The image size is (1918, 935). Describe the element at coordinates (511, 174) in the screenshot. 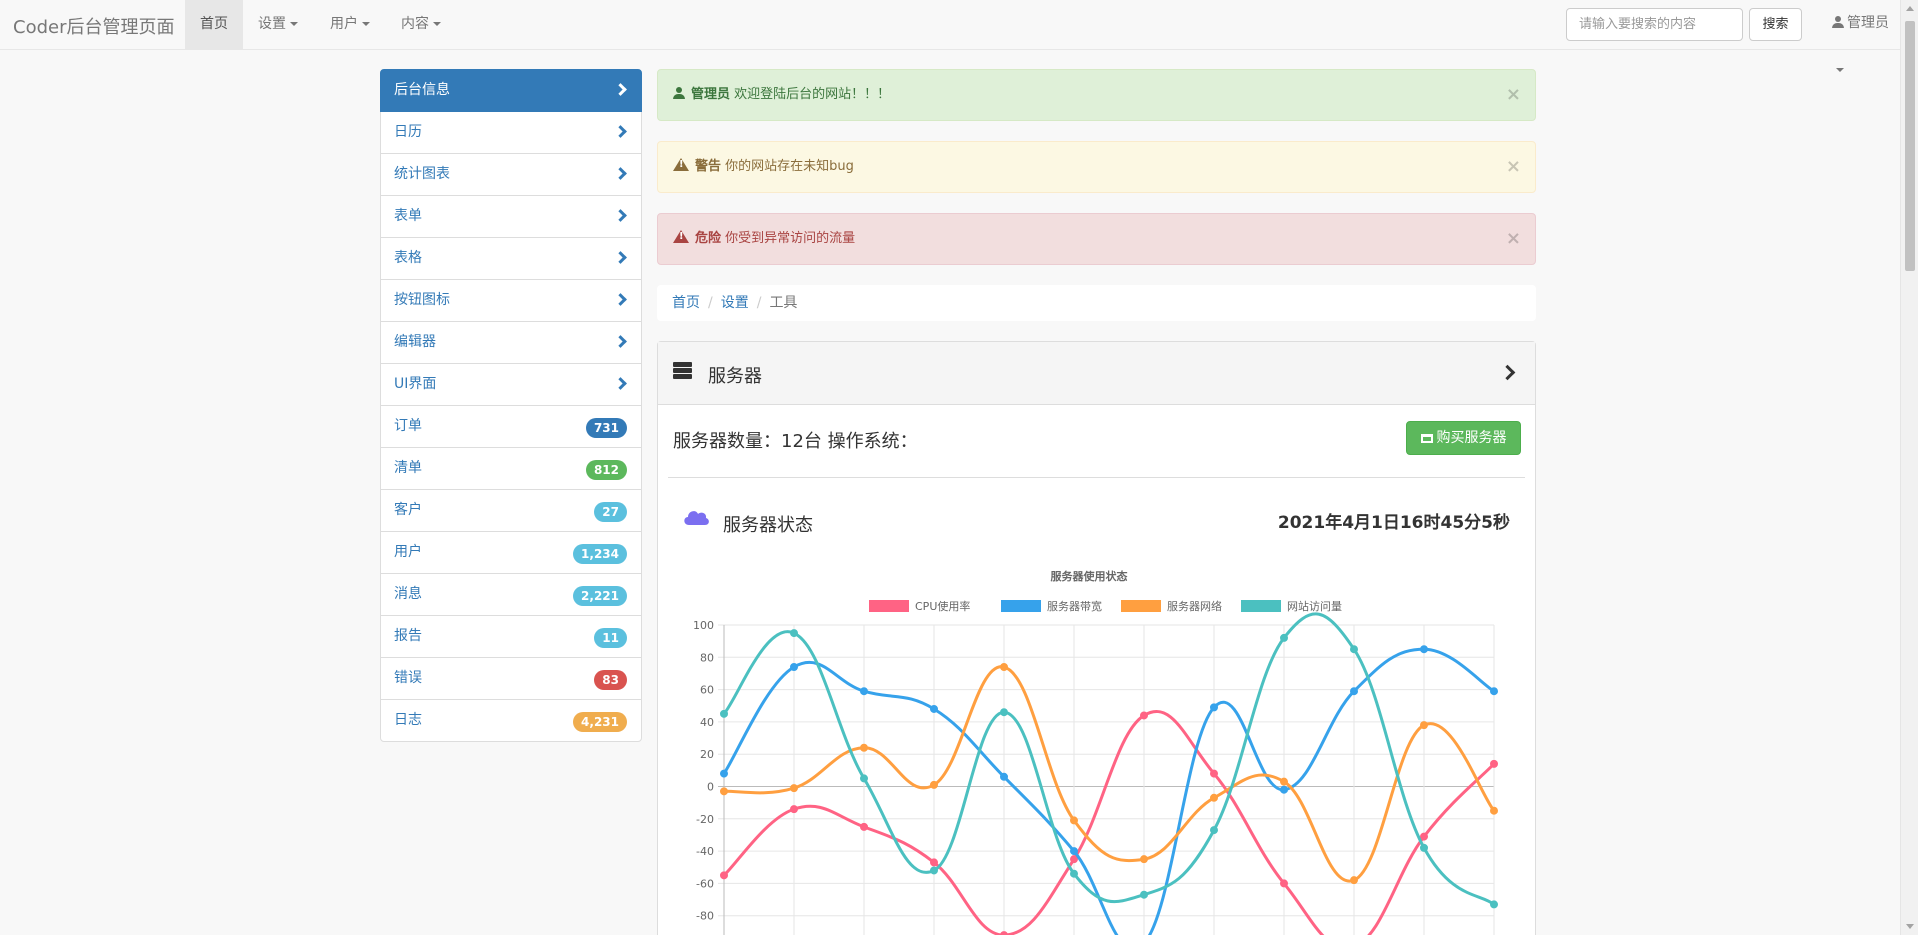

I see `sidebar-item: 统计图表` at that location.